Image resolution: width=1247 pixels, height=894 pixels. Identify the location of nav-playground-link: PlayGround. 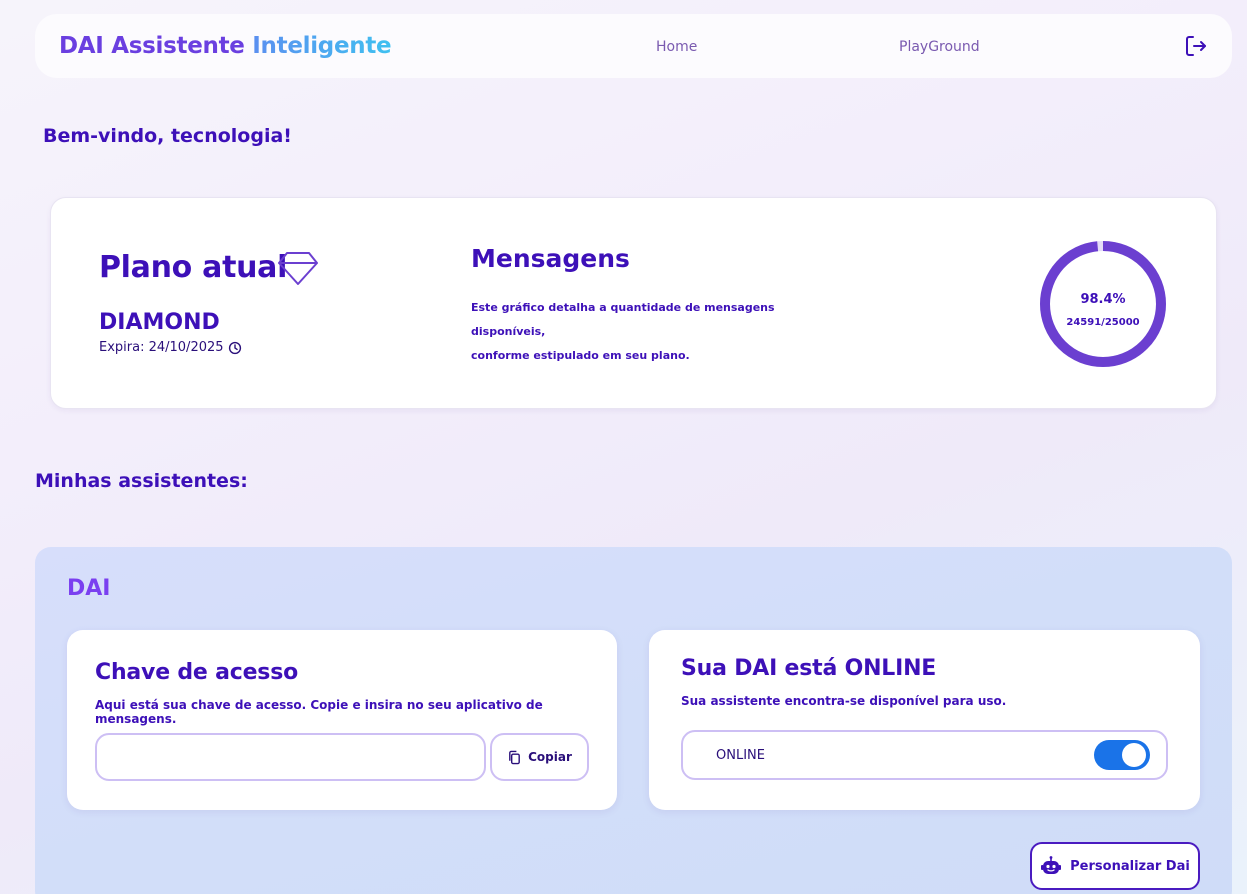
(939, 47).